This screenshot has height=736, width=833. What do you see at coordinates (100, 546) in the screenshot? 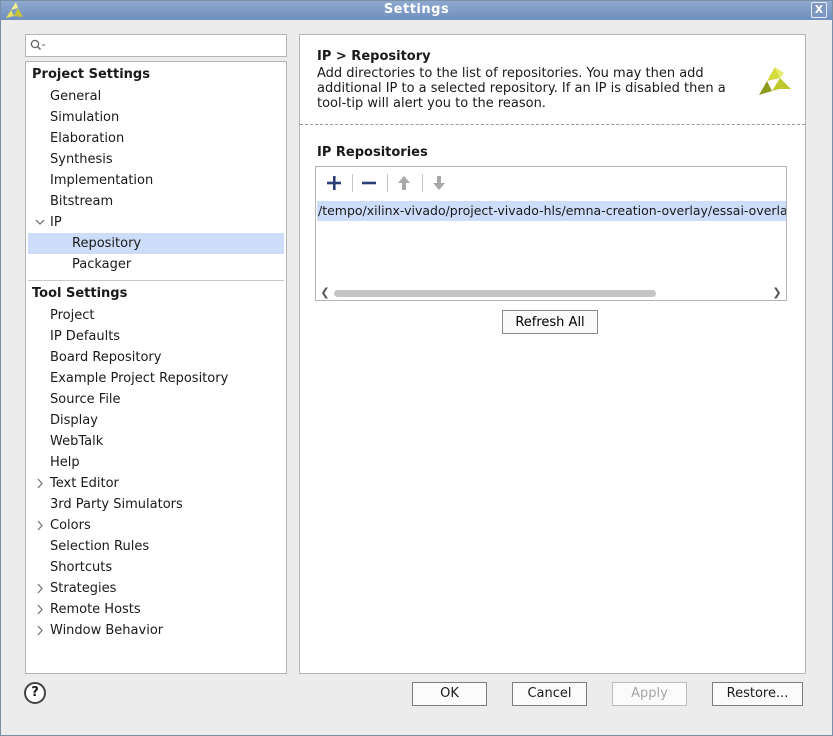
I see `tree-item-label: Selection Rules` at bounding box center [100, 546].